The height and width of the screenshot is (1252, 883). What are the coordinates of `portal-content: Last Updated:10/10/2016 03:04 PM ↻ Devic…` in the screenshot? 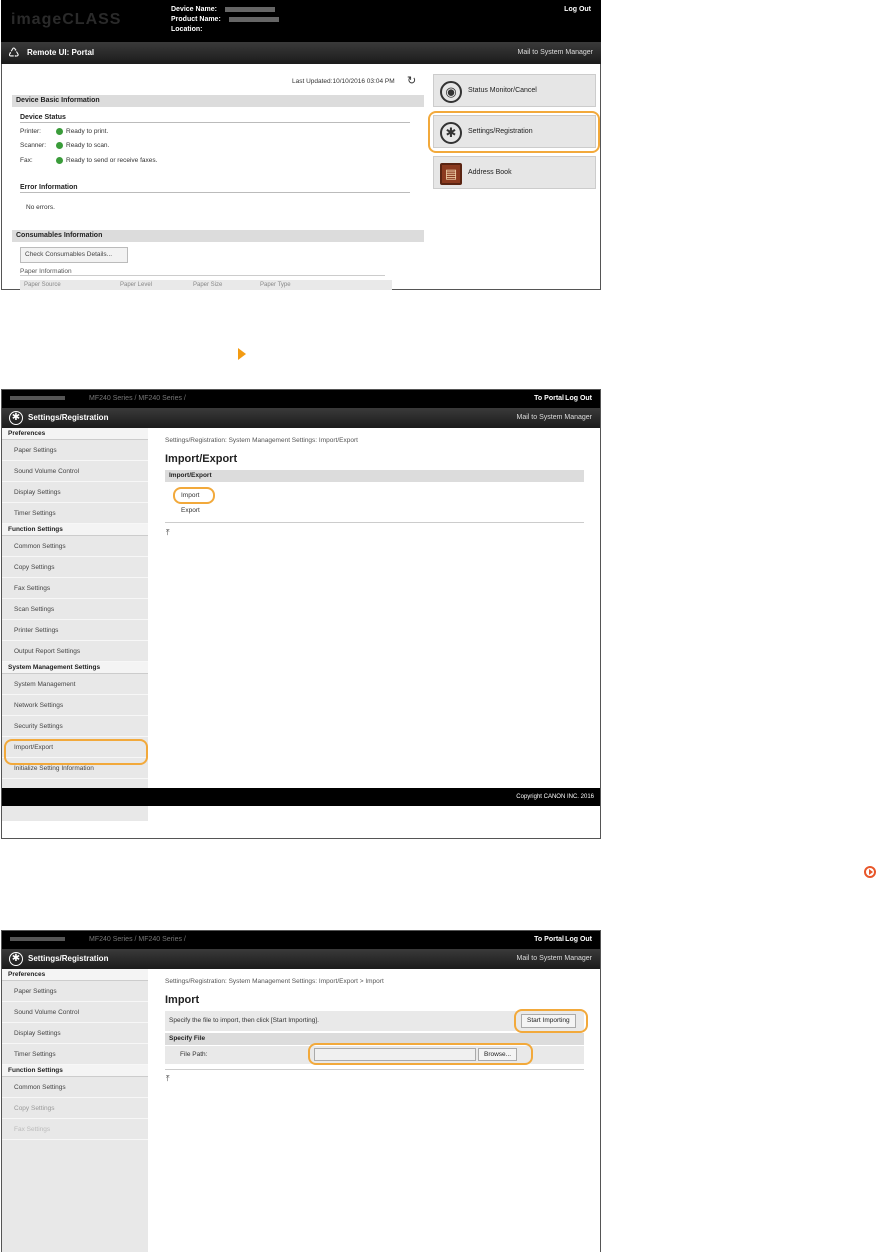 It's located at (301, 177).